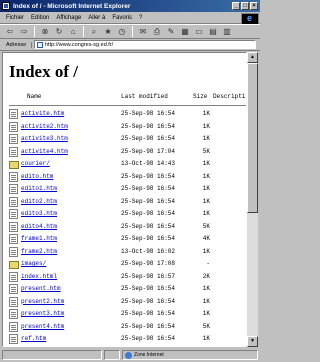 This screenshot has height=362, width=320. I want to click on file-link: edito3.htm, so click(39, 213).